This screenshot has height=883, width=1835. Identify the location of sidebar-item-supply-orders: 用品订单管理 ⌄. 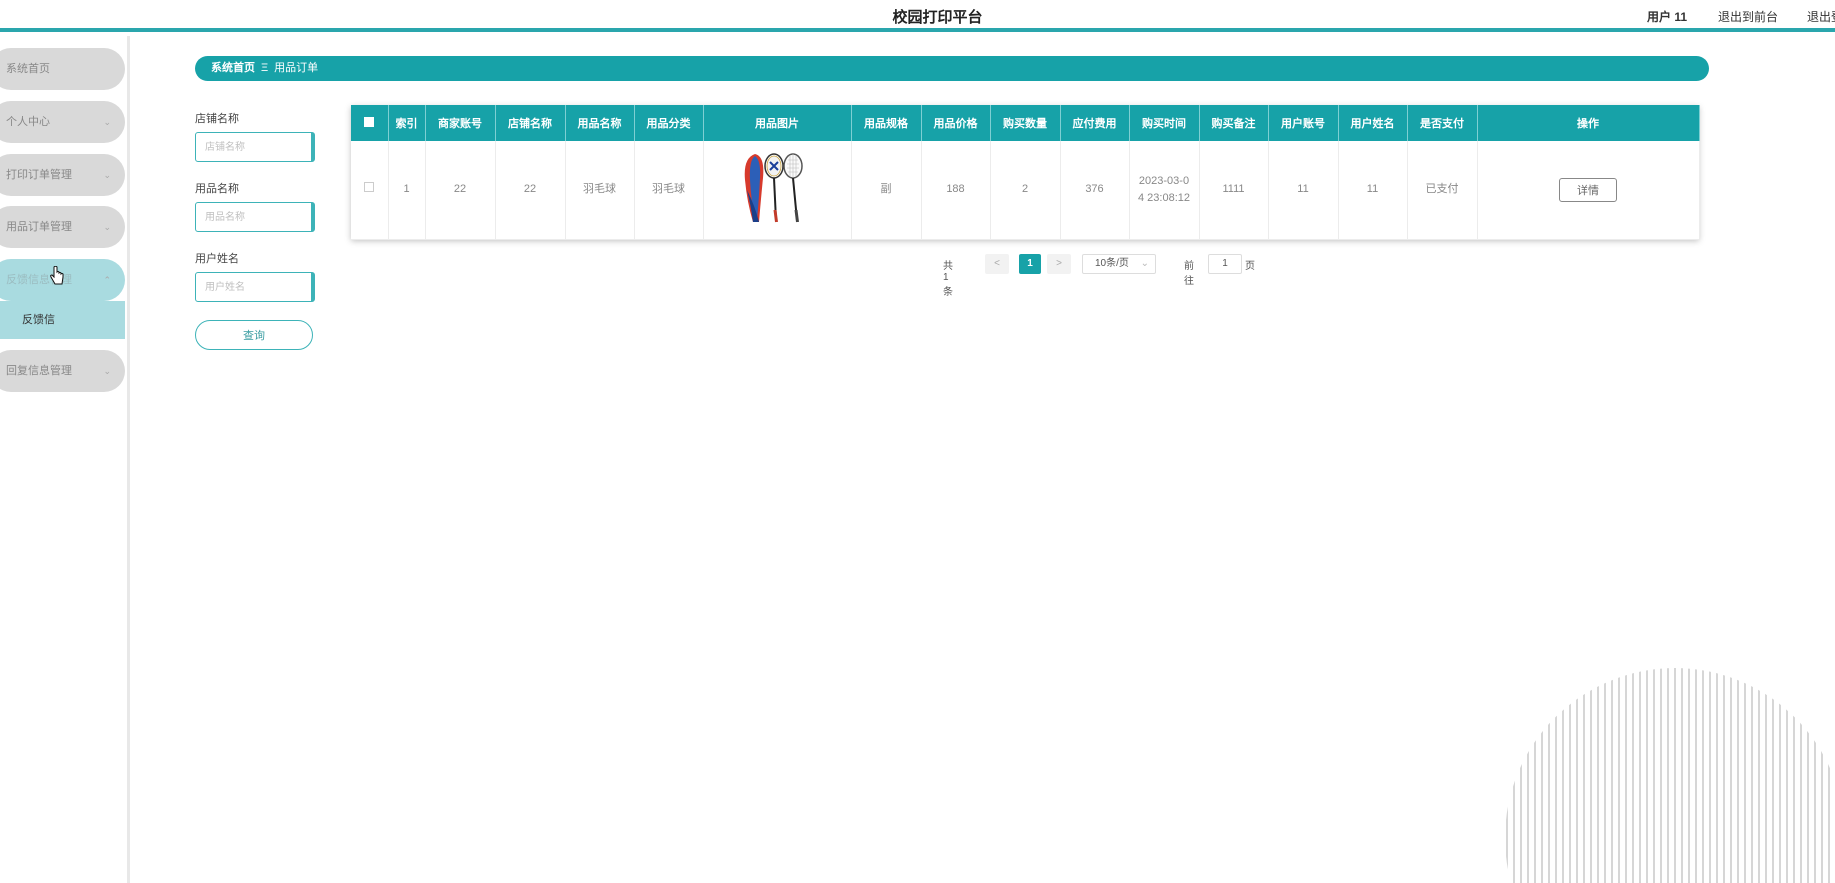
(62, 227).